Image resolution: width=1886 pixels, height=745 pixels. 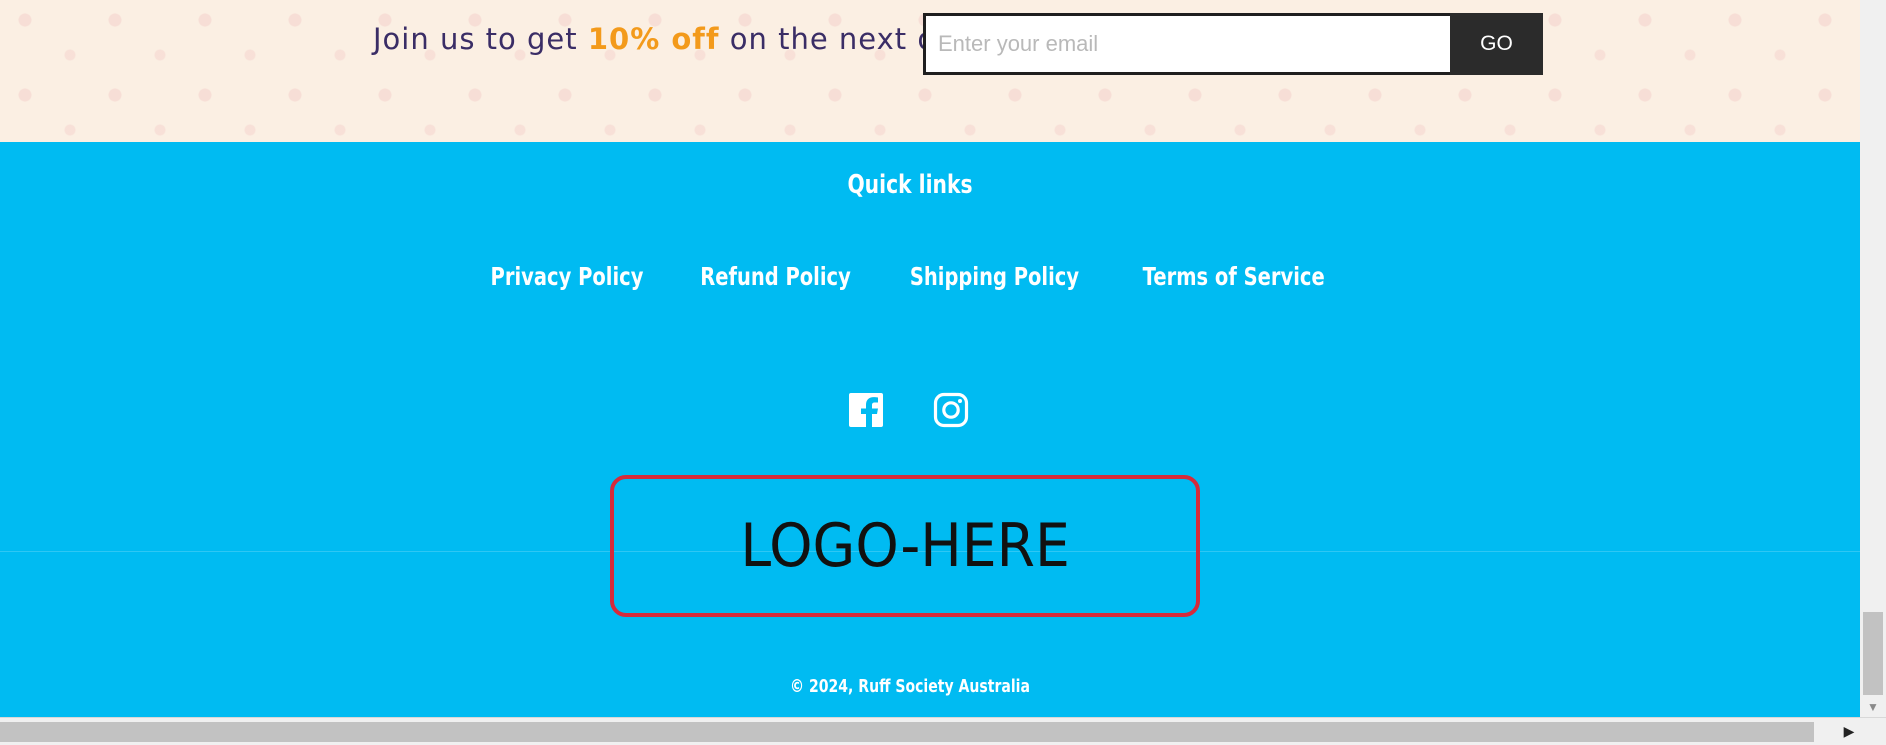 What do you see at coordinates (1873, 707) in the screenshot?
I see `scroll-down-arrow-icon: ▼` at bounding box center [1873, 707].